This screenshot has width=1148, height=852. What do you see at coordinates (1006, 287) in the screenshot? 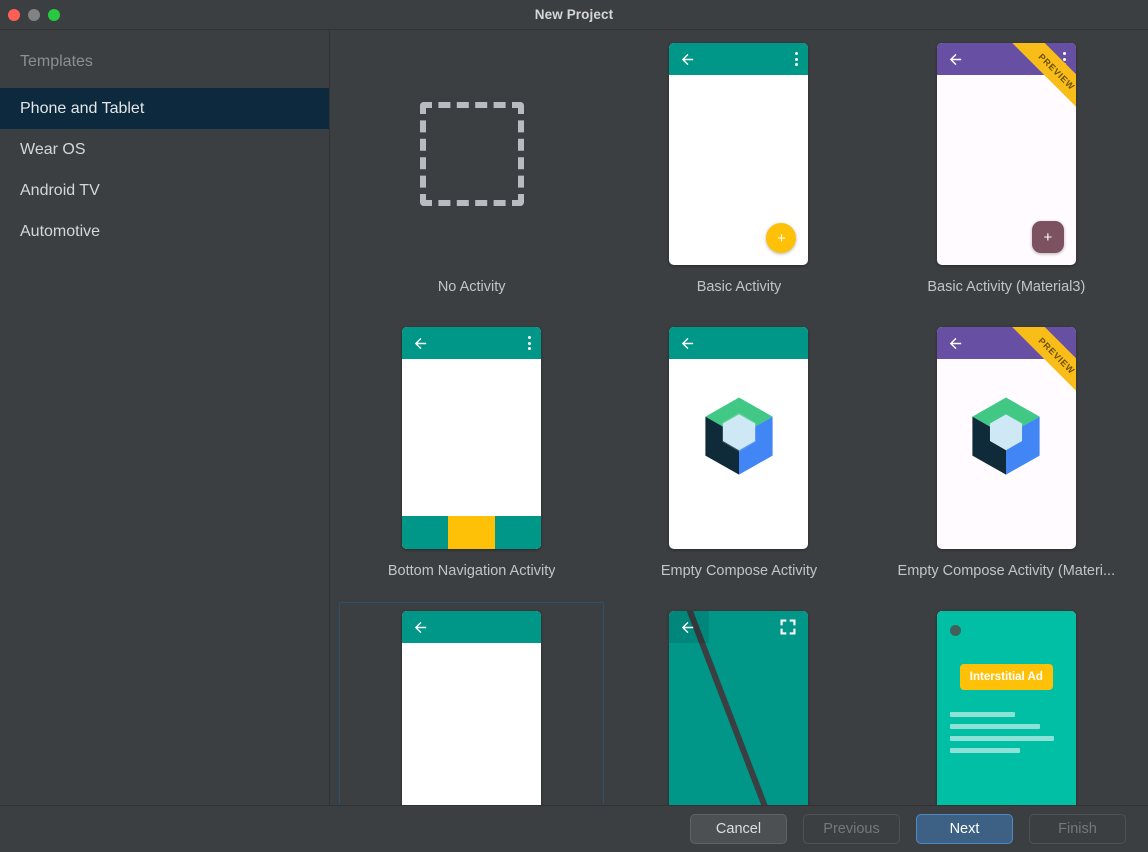
I see `template-label: Basic Activity (Material3)` at bounding box center [1006, 287].